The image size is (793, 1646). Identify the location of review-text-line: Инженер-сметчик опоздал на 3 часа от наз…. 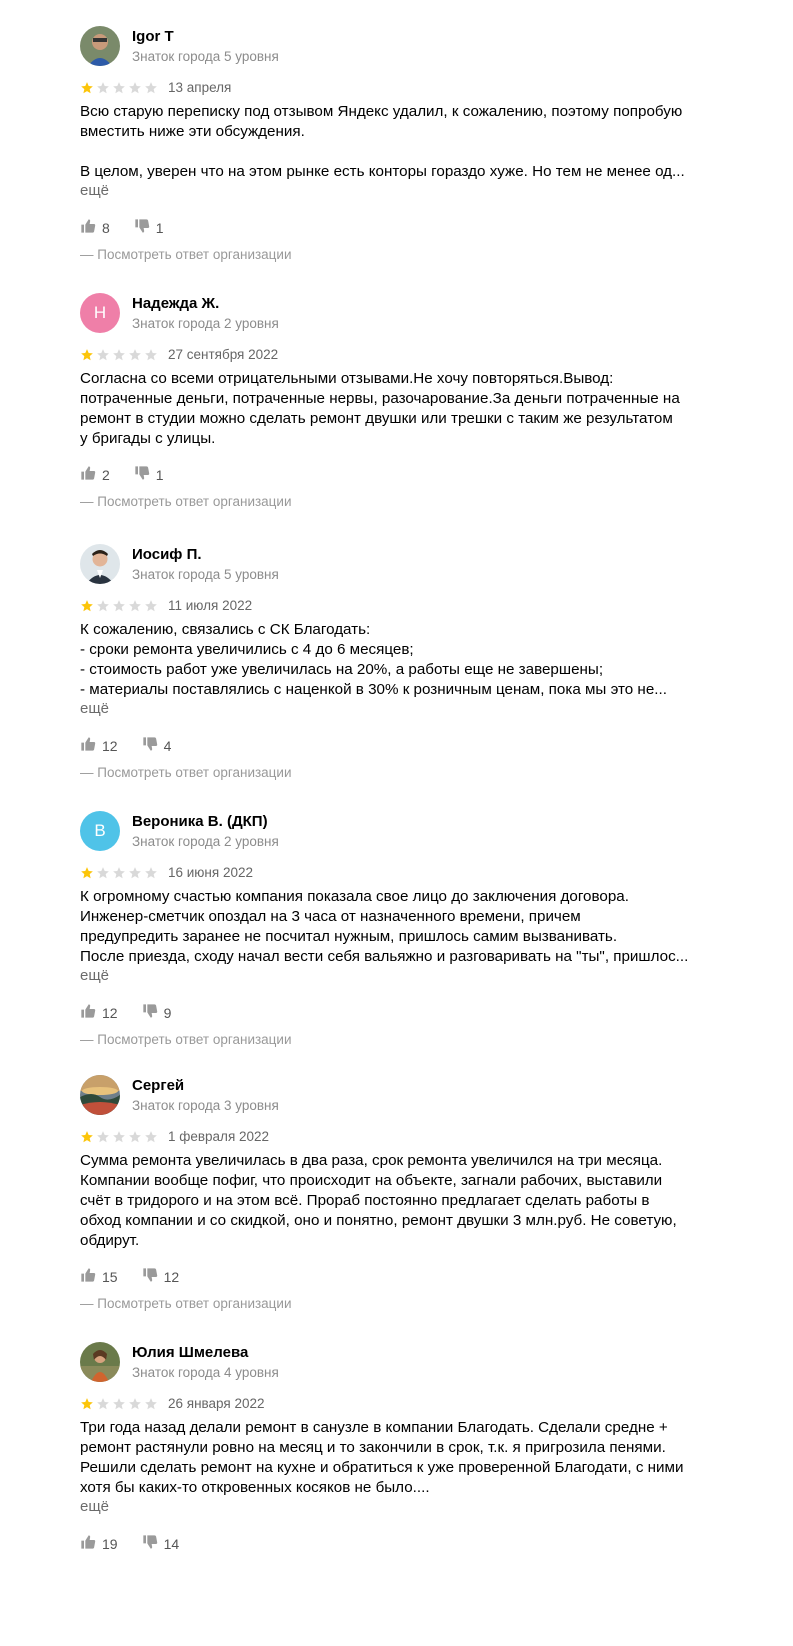
(330, 916).